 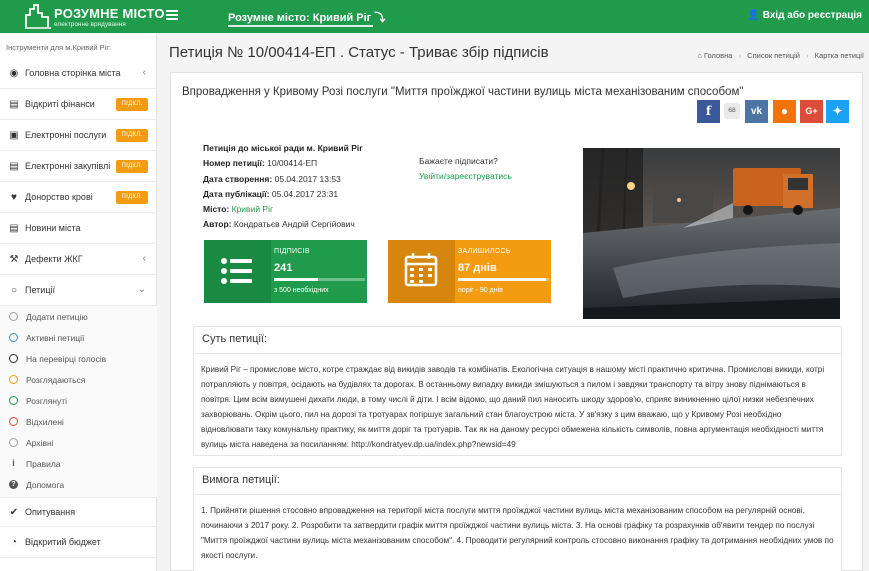 What do you see at coordinates (292, 251) in the screenshot?
I see `signatures-label: ПІДПИСІВ` at bounding box center [292, 251].